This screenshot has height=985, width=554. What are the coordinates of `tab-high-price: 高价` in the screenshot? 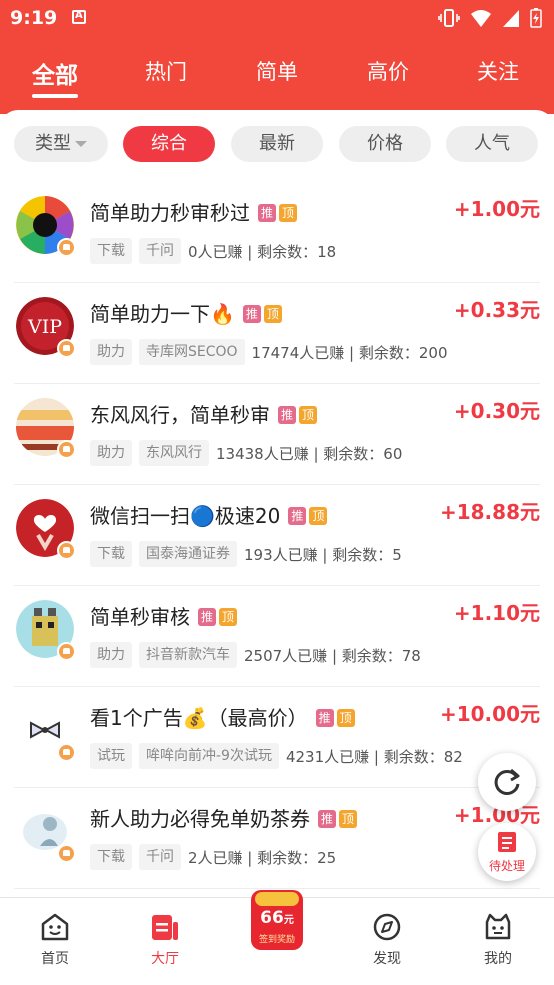 It's located at (388, 71).